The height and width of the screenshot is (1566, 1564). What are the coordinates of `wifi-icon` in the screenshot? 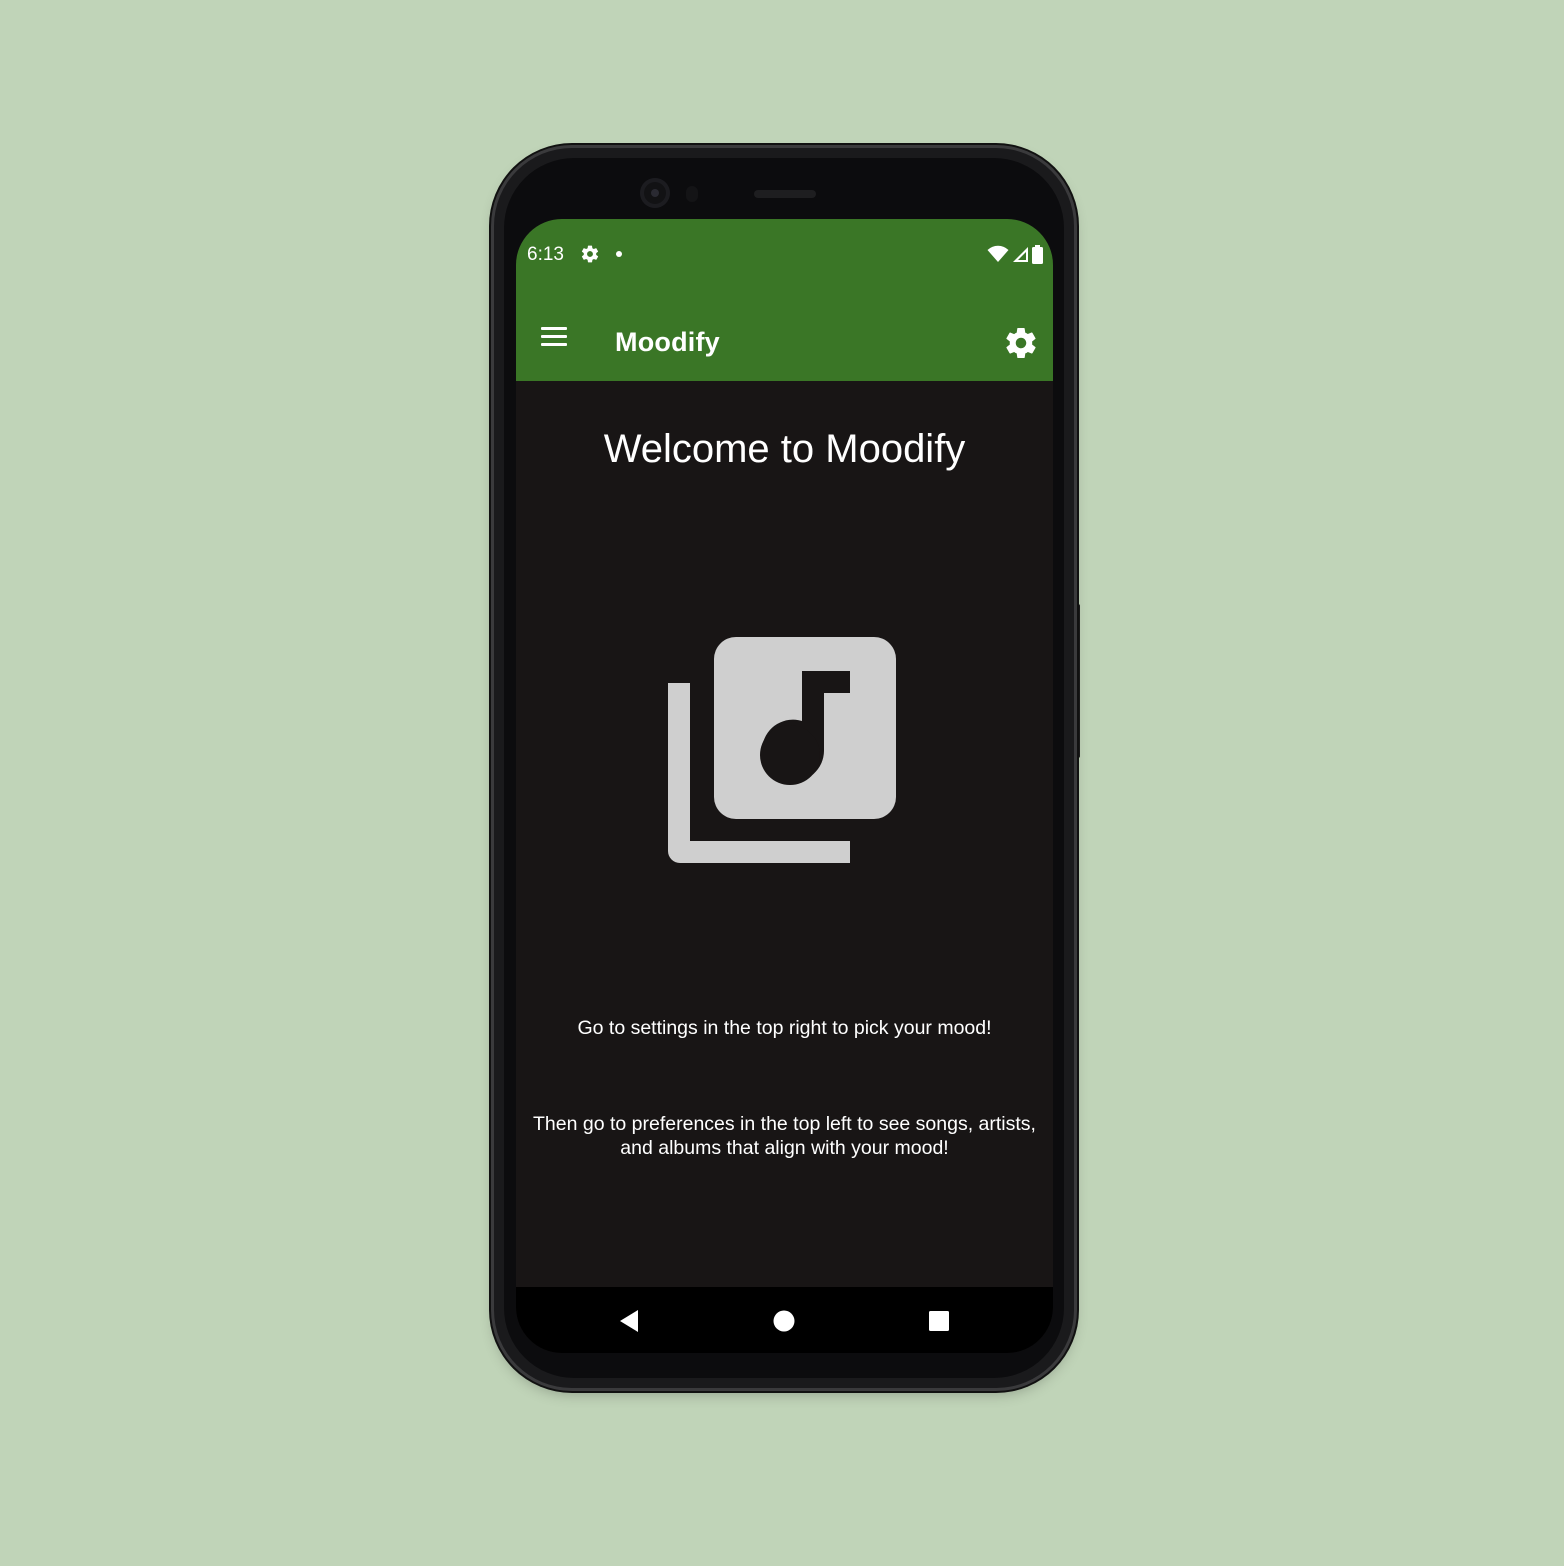 It's located at (998, 253).